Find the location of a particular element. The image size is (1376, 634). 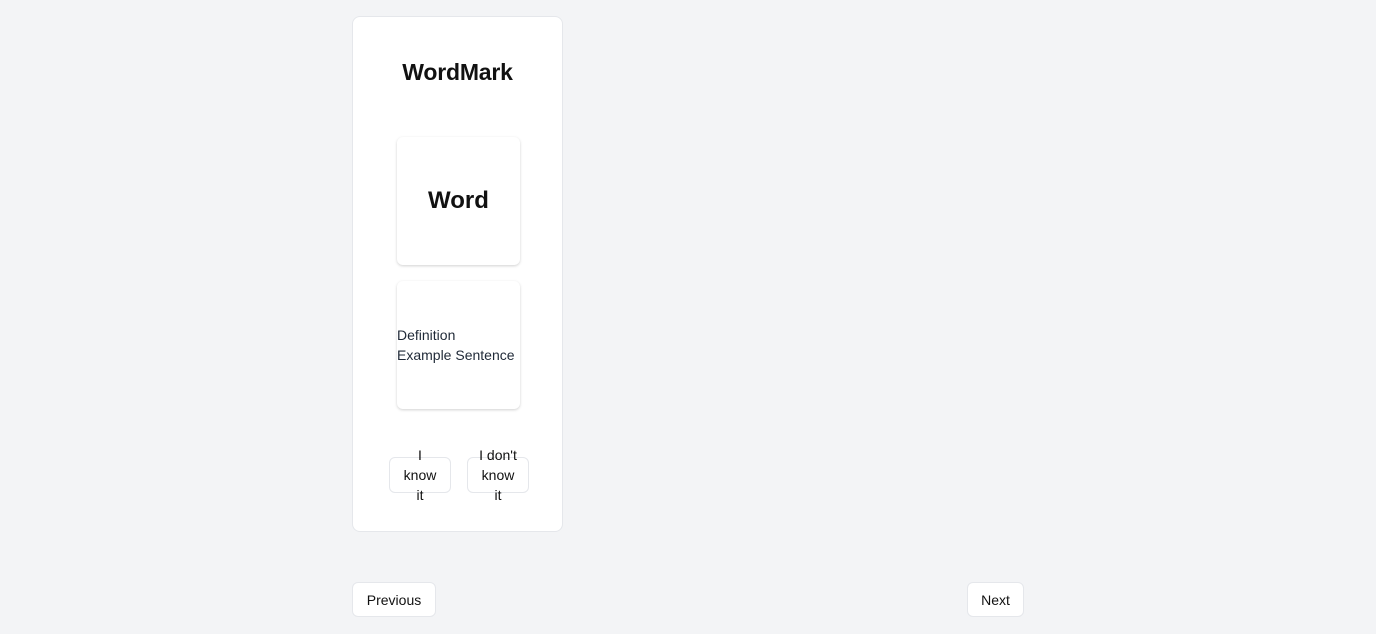

i-dont-know-it-button: I don't know it is located at coordinates (498, 475).